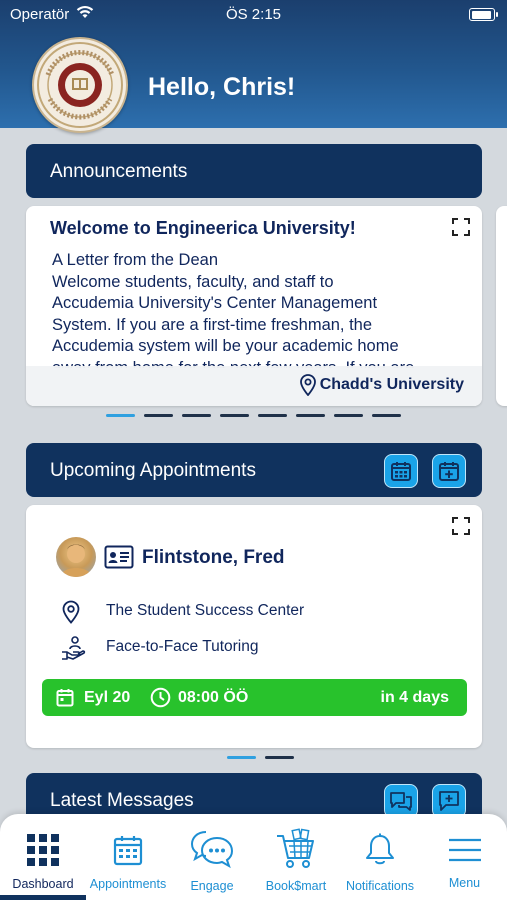  I want to click on nav-appointments: Appointments, so click(128, 857).